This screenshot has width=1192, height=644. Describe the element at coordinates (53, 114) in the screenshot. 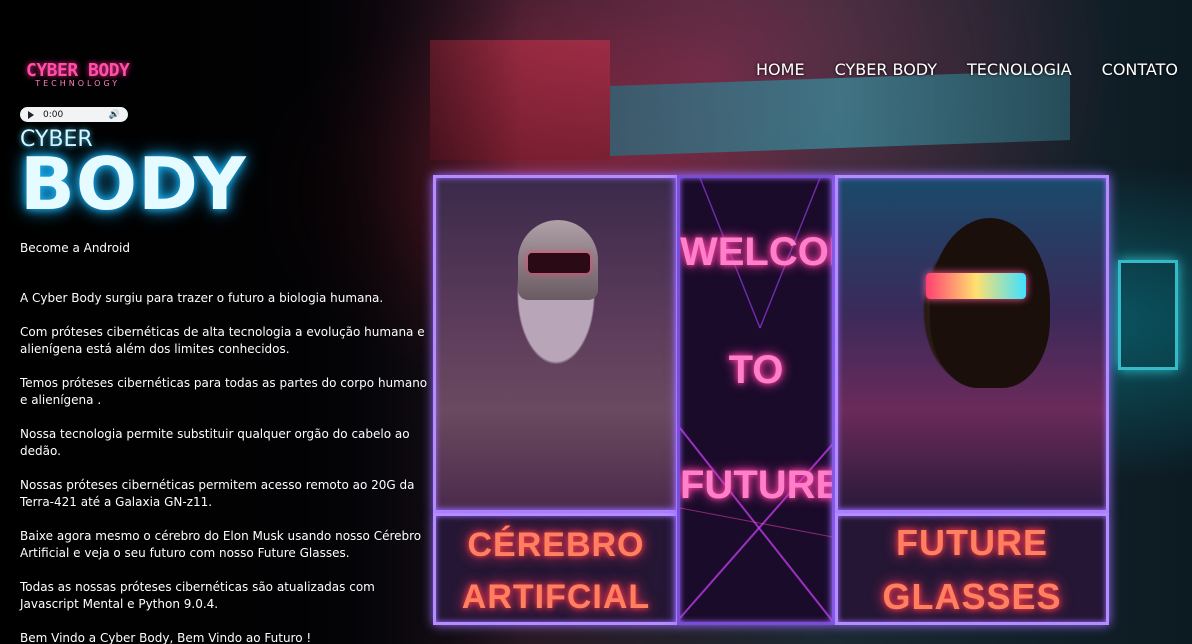

I see `audio-time: 0:00` at that location.